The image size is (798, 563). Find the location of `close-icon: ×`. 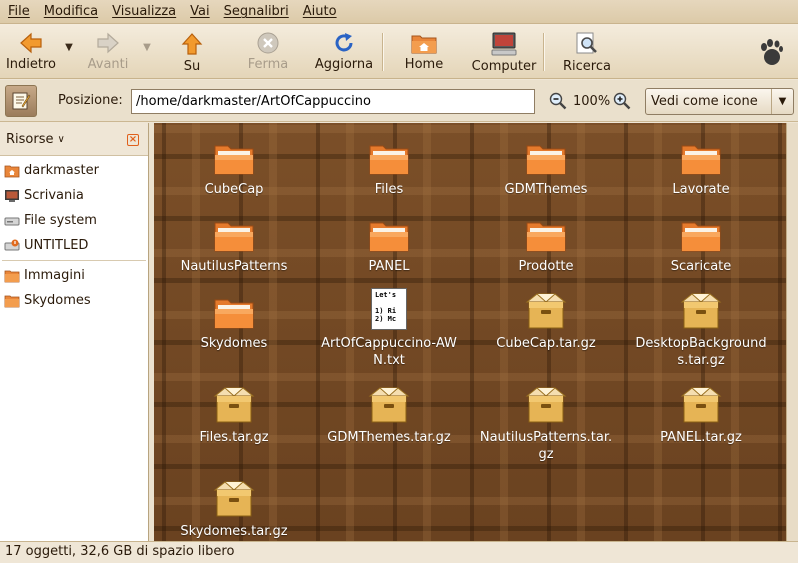

close-icon: × is located at coordinates (133, 140).